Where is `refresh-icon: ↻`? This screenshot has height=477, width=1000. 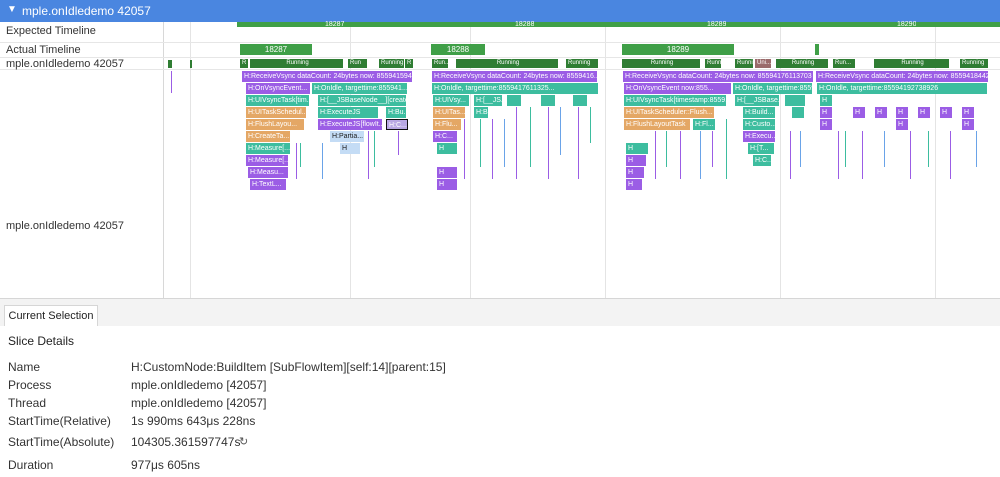 refresh-icon: ↻ is located at coordinates (243, 441).